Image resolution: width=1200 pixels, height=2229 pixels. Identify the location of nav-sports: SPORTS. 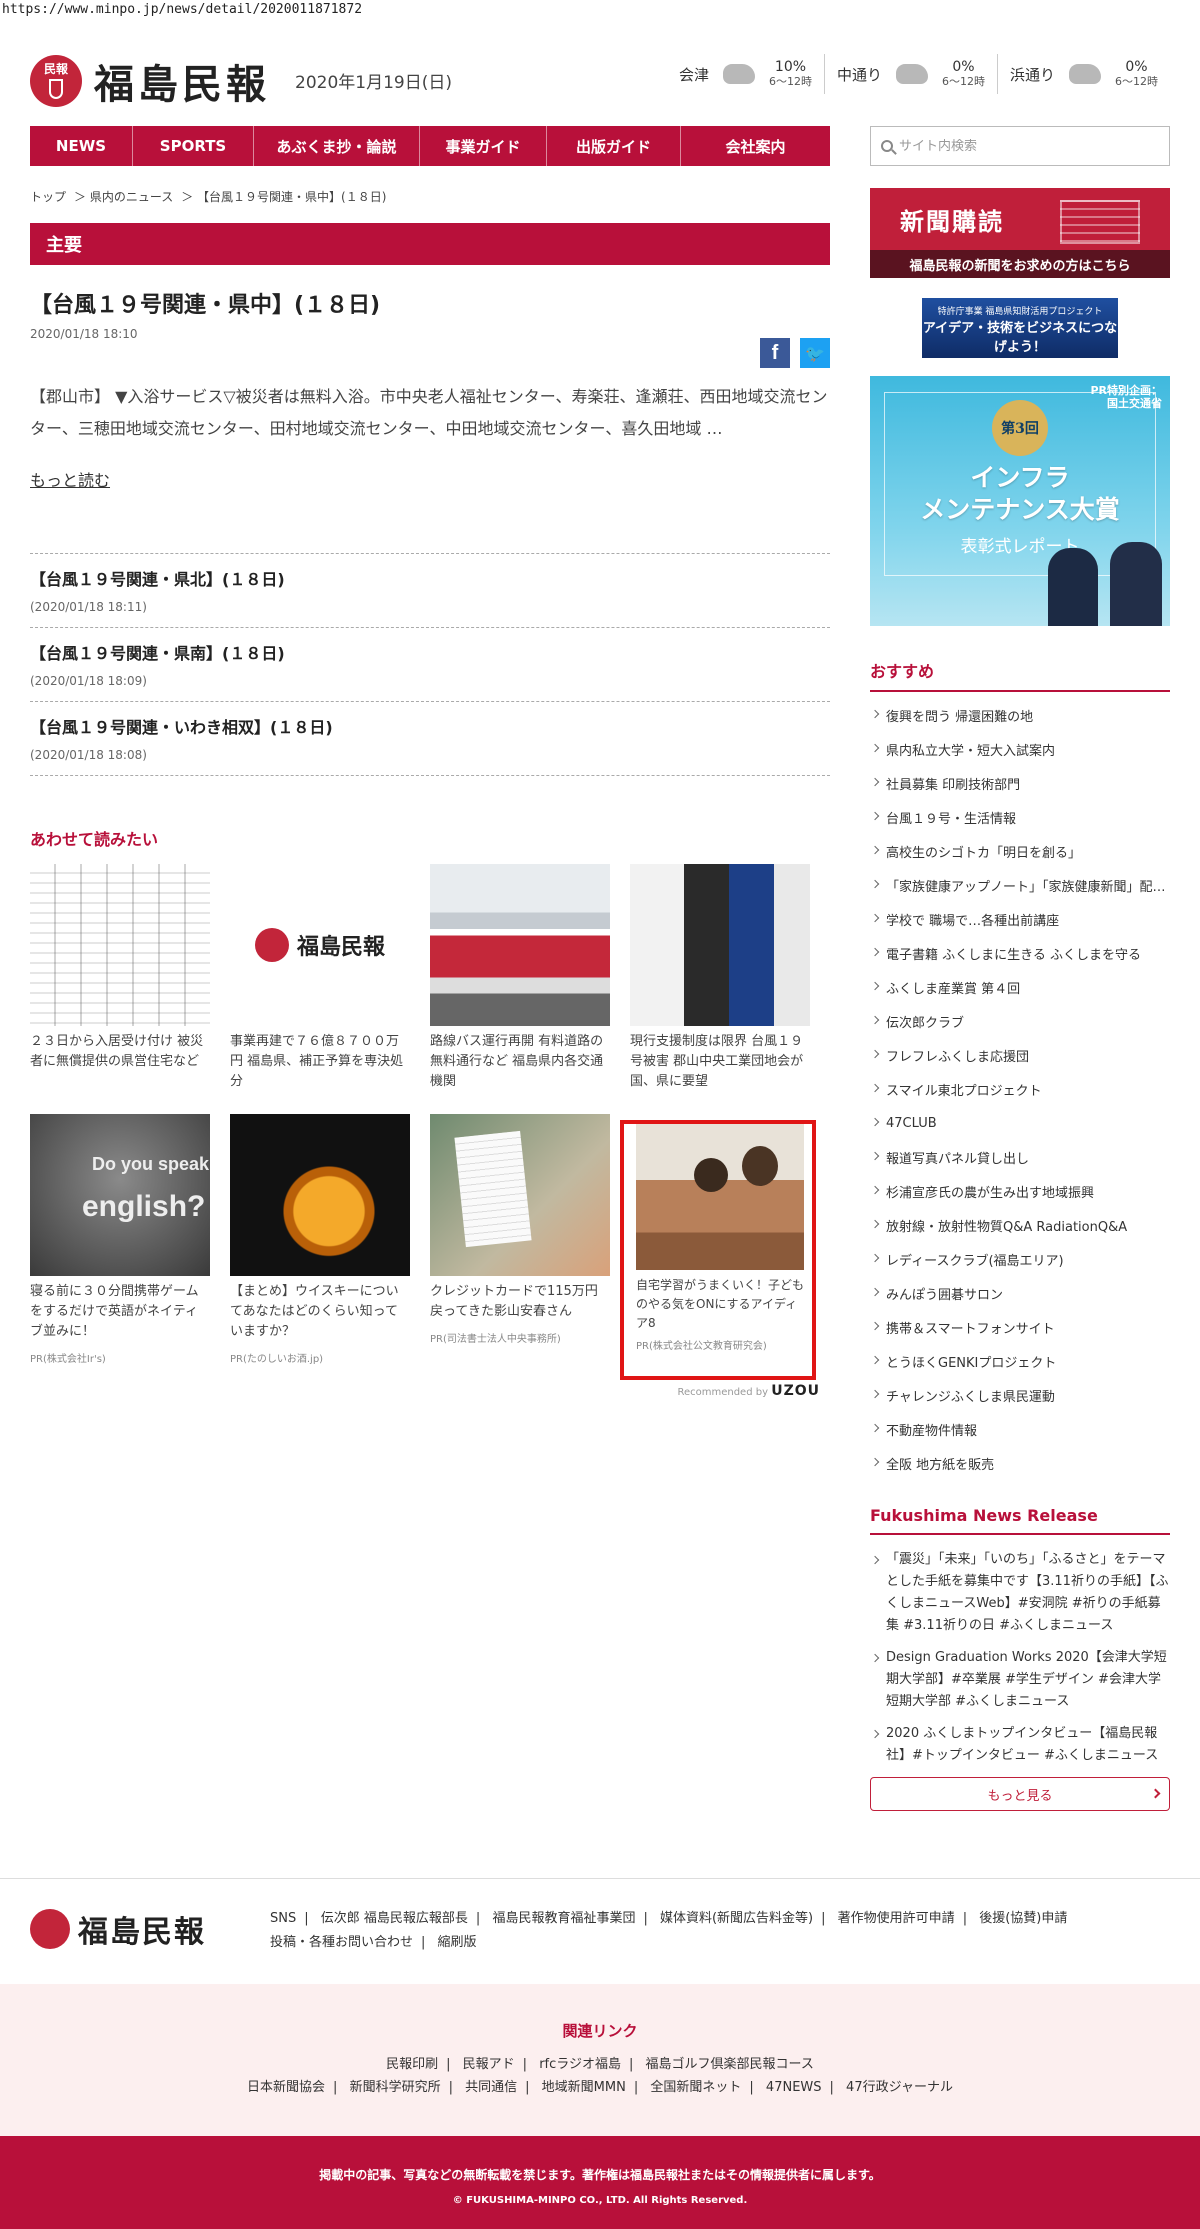
(193, 146).